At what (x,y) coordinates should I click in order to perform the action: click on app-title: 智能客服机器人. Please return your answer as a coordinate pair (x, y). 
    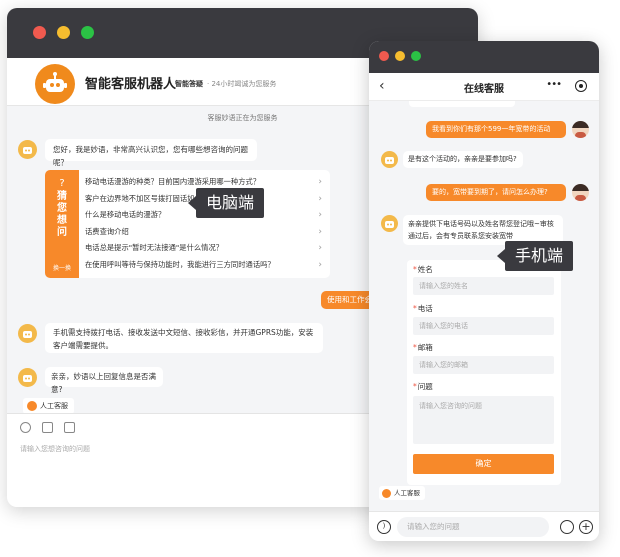
    Looking at the image, I should click on (131, 84).